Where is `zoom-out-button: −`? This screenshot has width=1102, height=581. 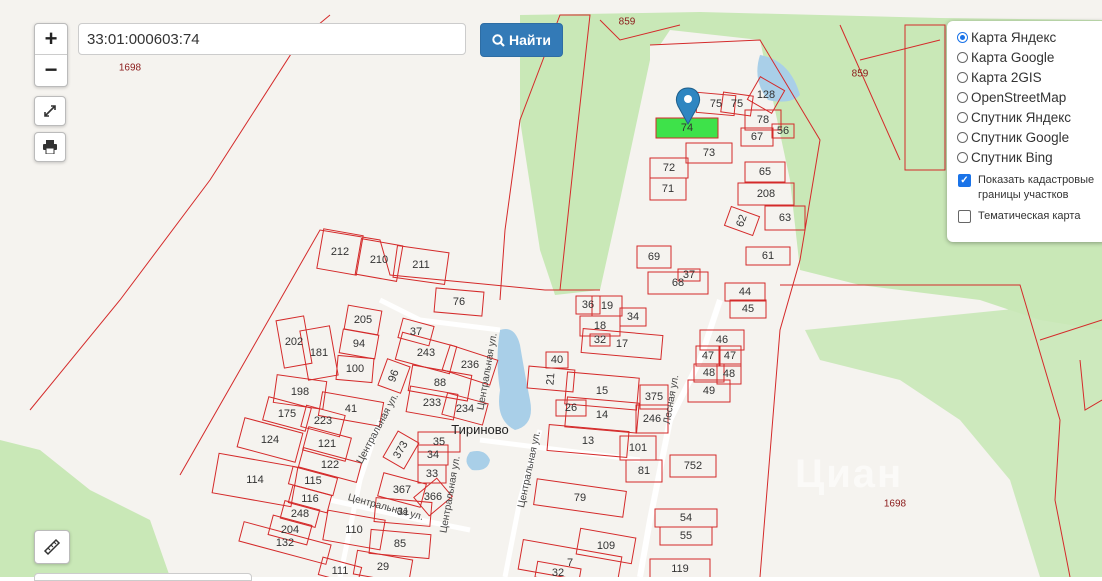 zoom-out-button: − is located at coordinates (51, 70).